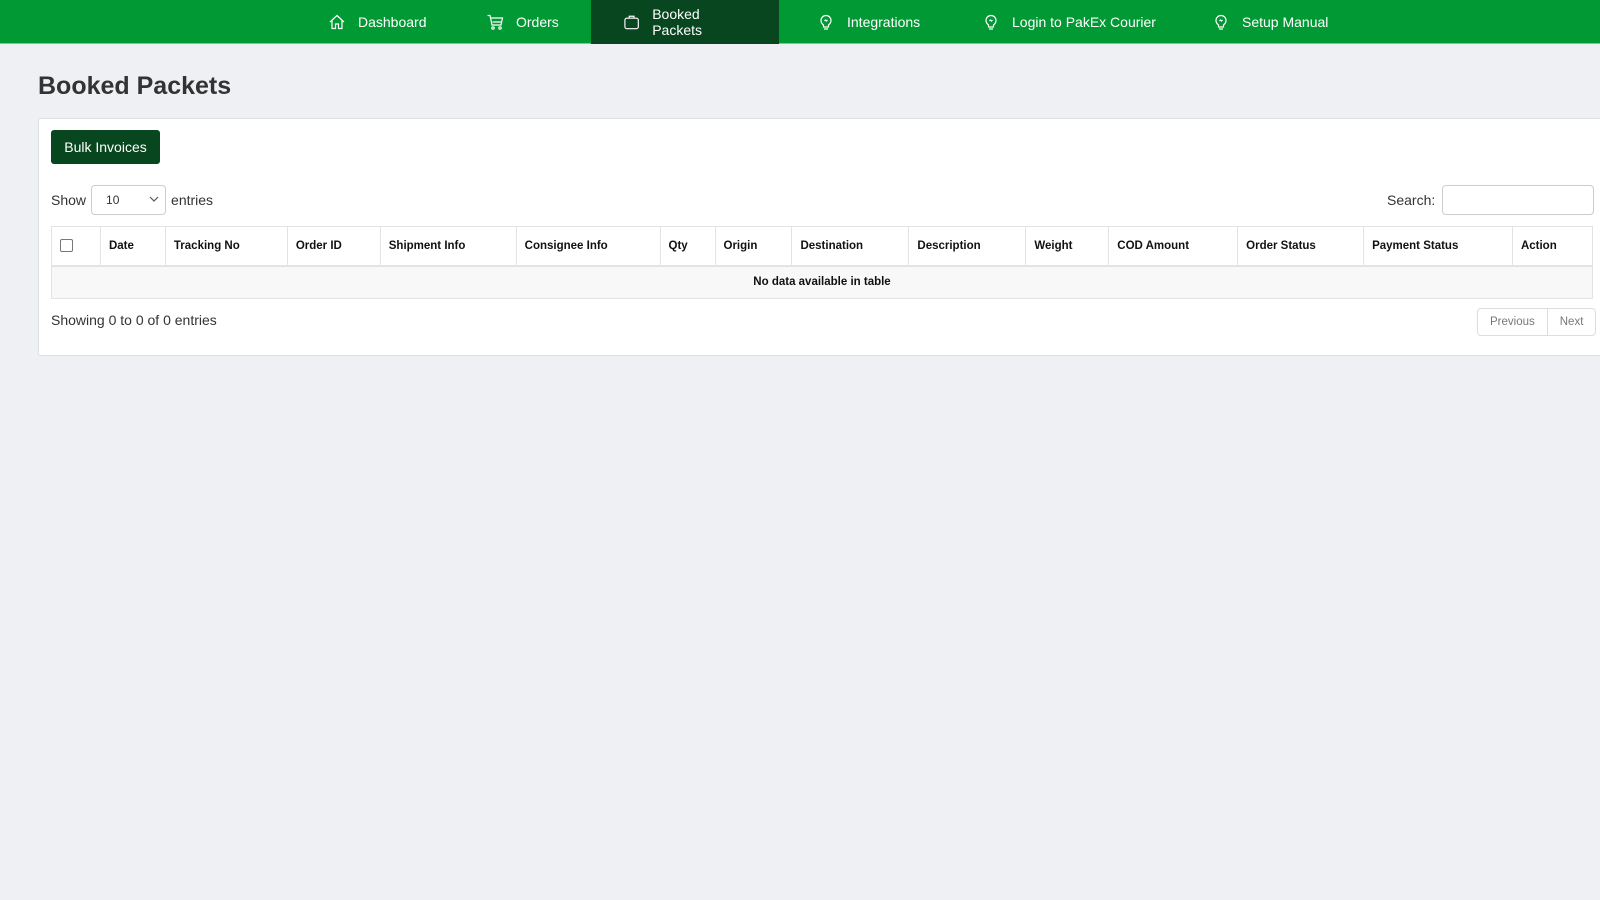 The height and width of the screenshot is (900, 1600). I want to click on column-header-order-id: Order ID, so click(333, 246).